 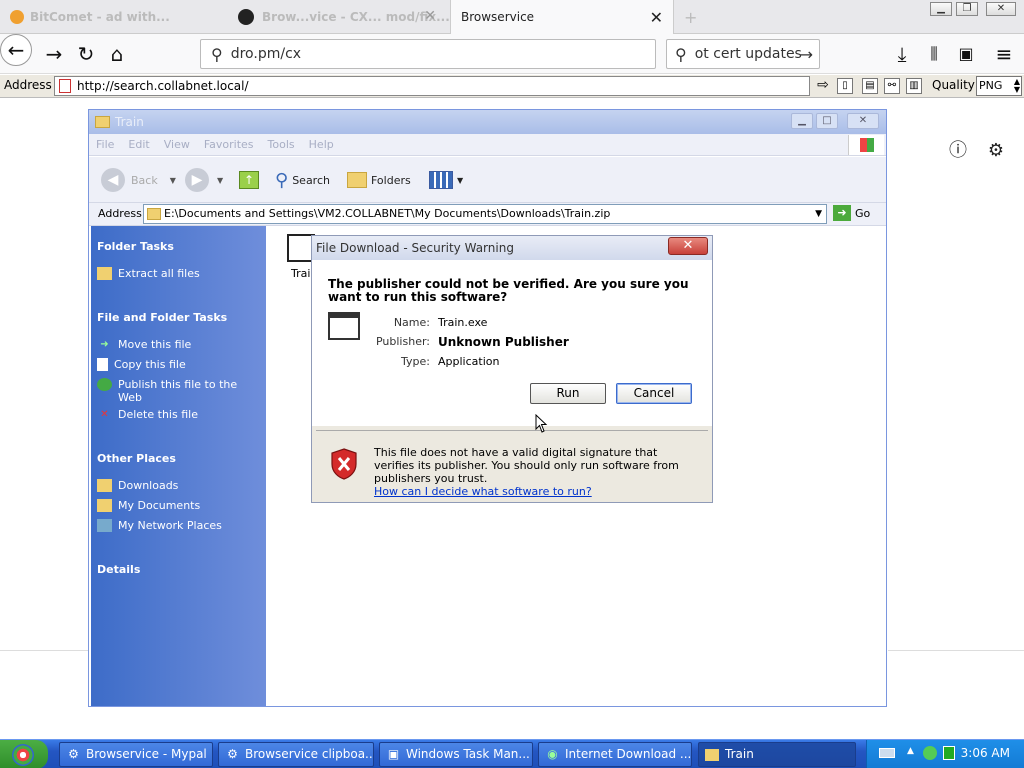 What do you see at coordinates (870, 86) in the screenshot?
I see `page-tool-icon: ▤` at bounding box center [870, 86].